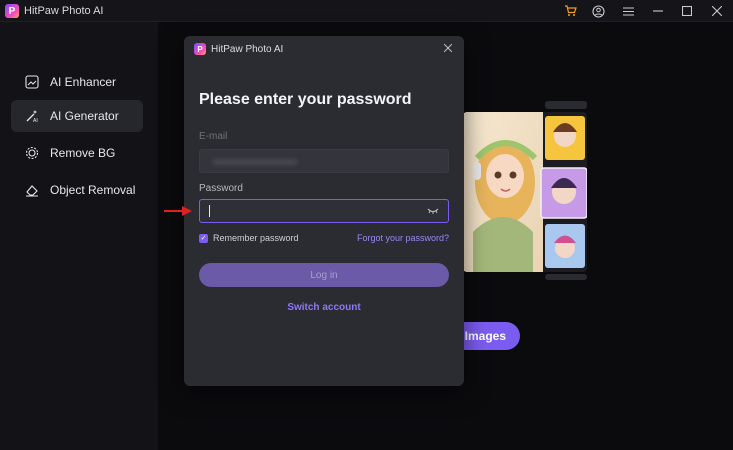  I want to click on close-icon, so click(717, 11).